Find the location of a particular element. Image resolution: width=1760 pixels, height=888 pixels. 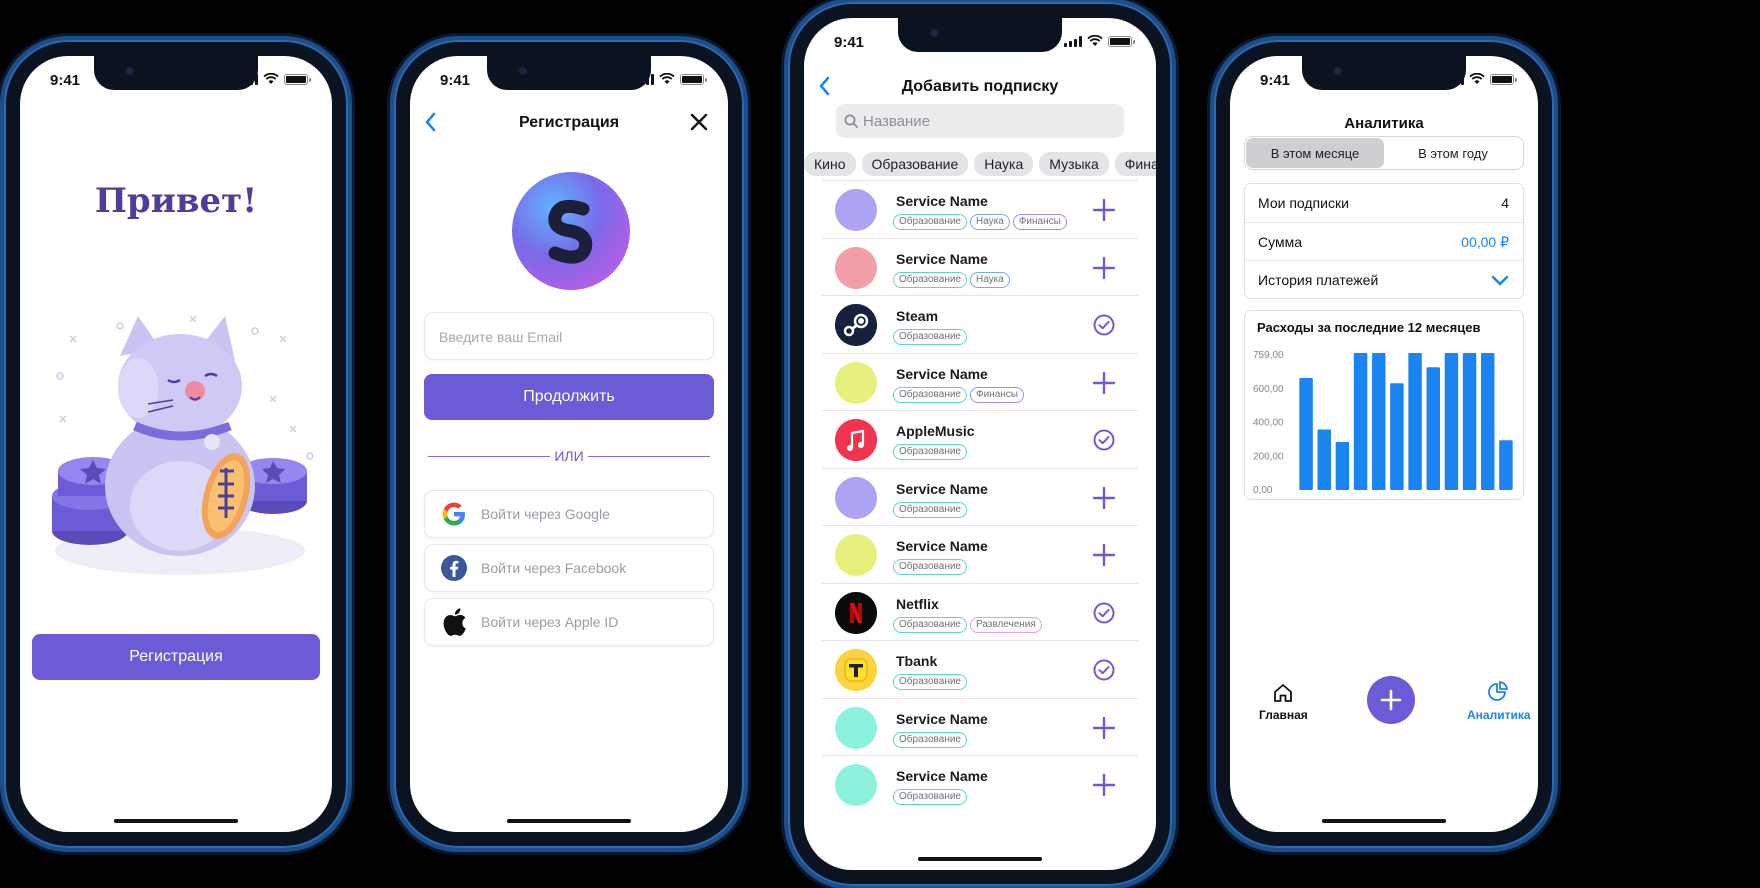

y-tick-label: 200,00 is located at coordinates (1268, 456).